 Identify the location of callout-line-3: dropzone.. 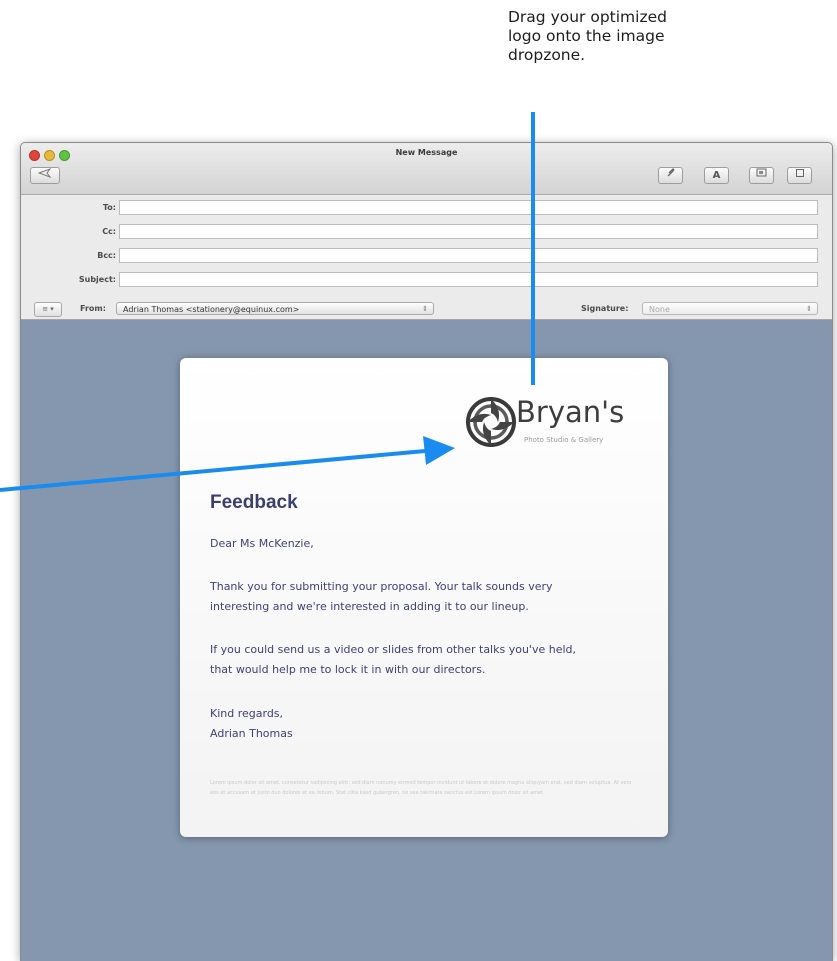
(547, 55).